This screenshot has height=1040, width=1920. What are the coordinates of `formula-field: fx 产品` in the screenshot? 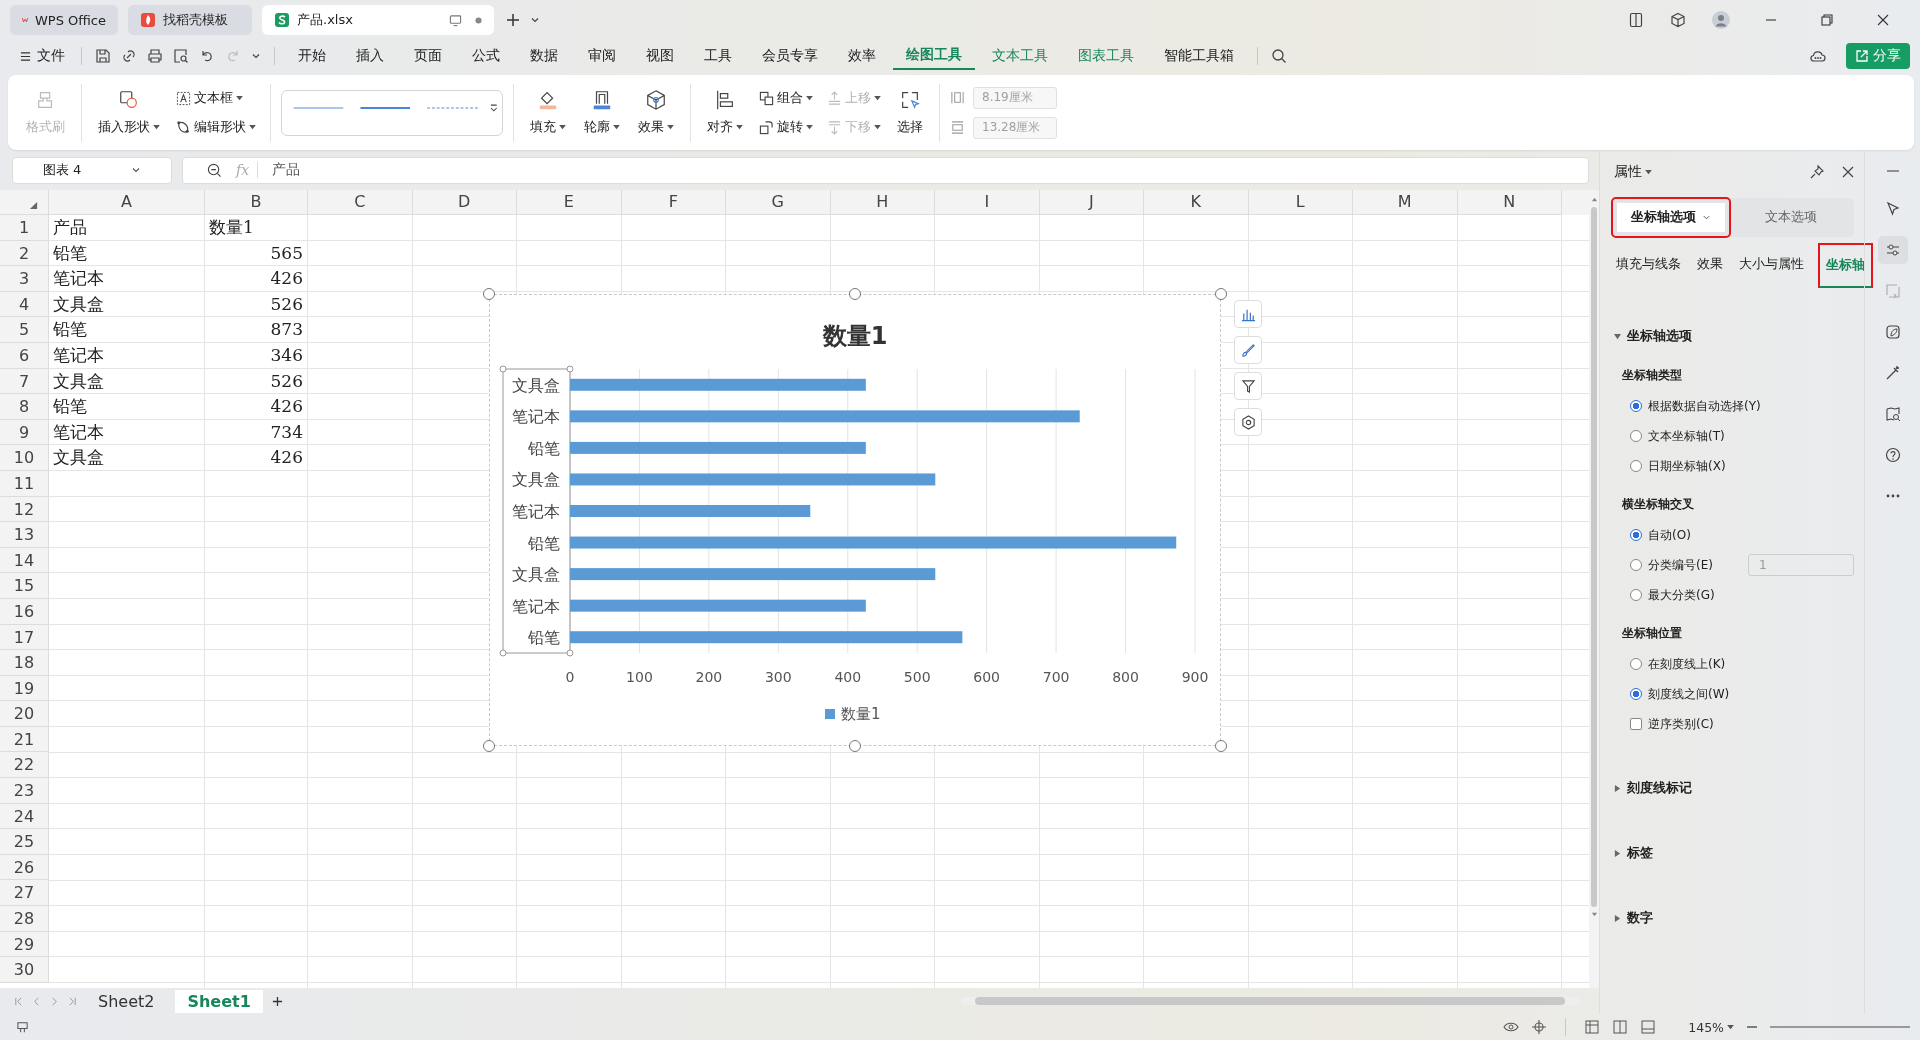 It's located at (886, 170).